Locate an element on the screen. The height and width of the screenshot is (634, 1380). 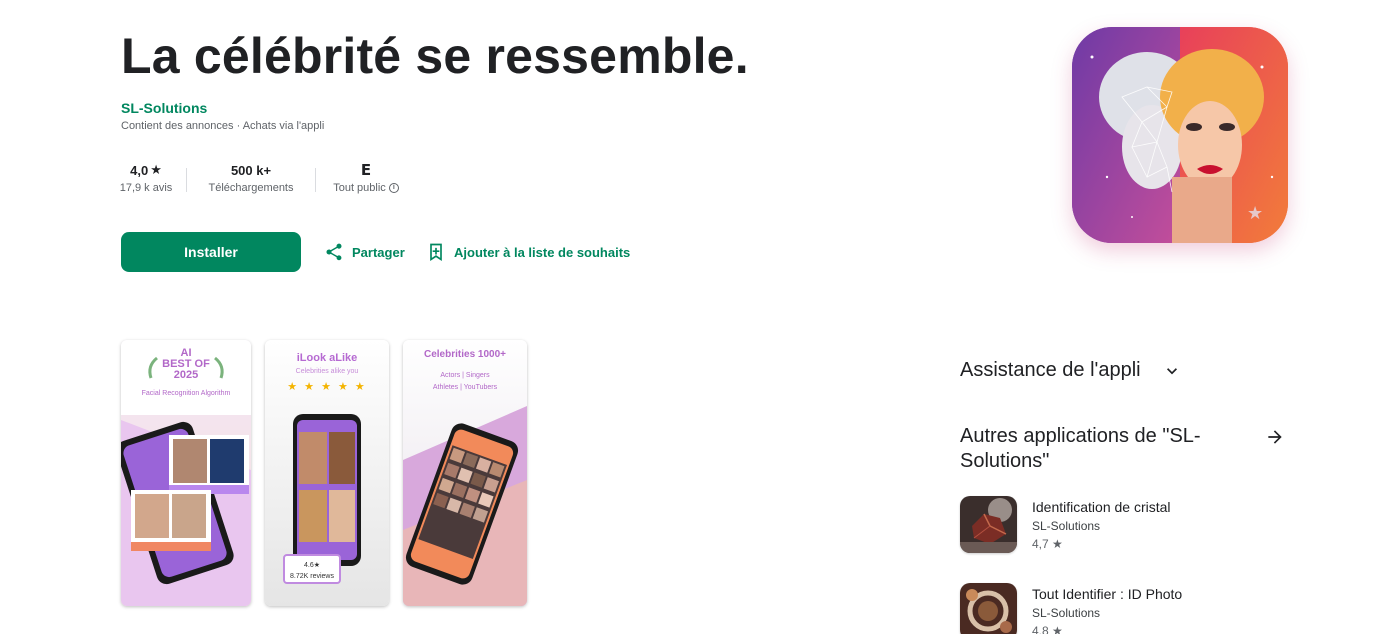
screenshot-3-title: Celebrities 1000+ is located at coordinates (465, 354).